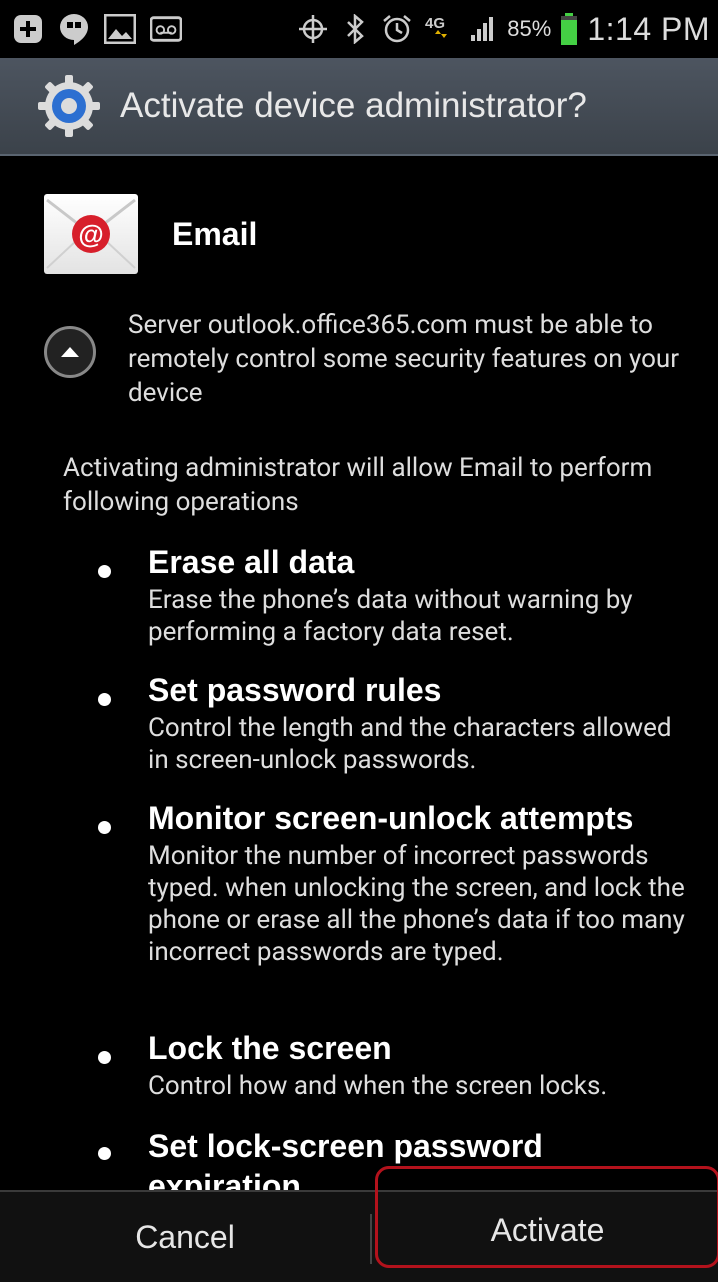 The image size is (718, 1282). I want to click on permission-title: Monitor screen-unlock attempts, so click(391, 818).